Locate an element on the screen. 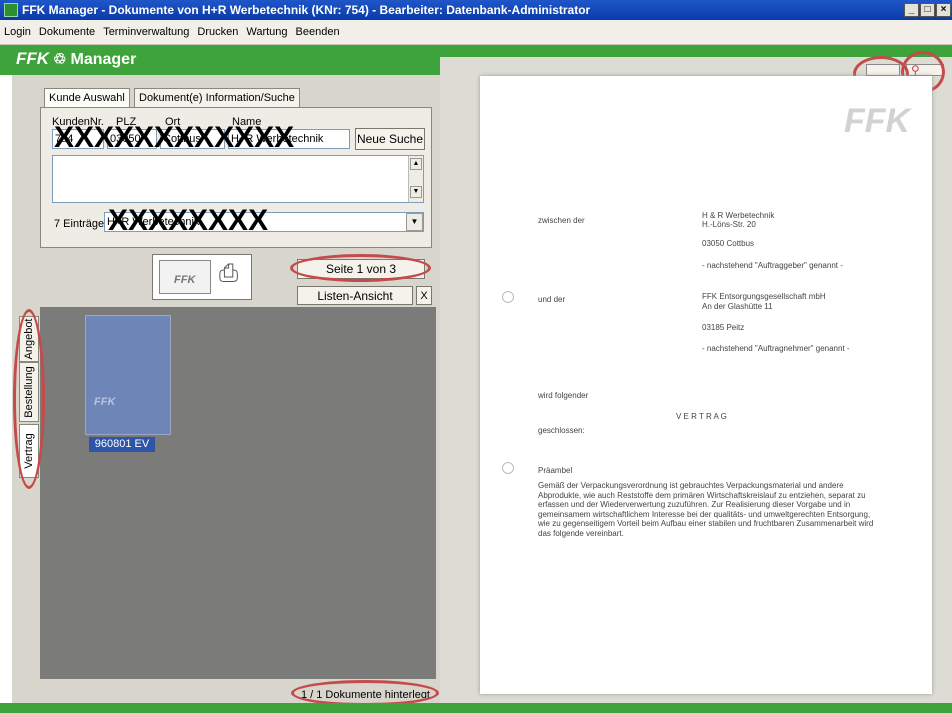 Image resolution: width=952 pixels, height=713 pixels. document-icon: FFK is located at coordinates (185, 277).